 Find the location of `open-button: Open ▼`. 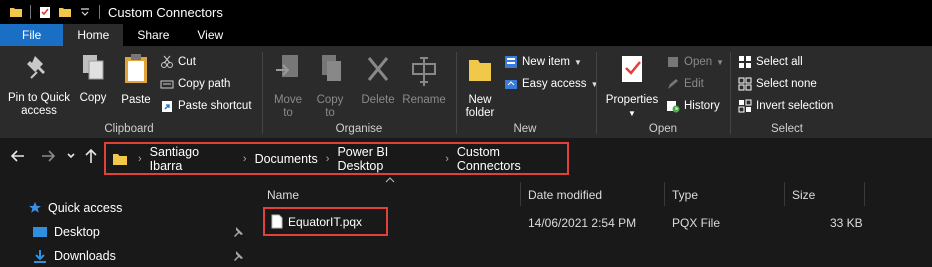

open-button: Open ▼ is located at coordinates (695, 62).